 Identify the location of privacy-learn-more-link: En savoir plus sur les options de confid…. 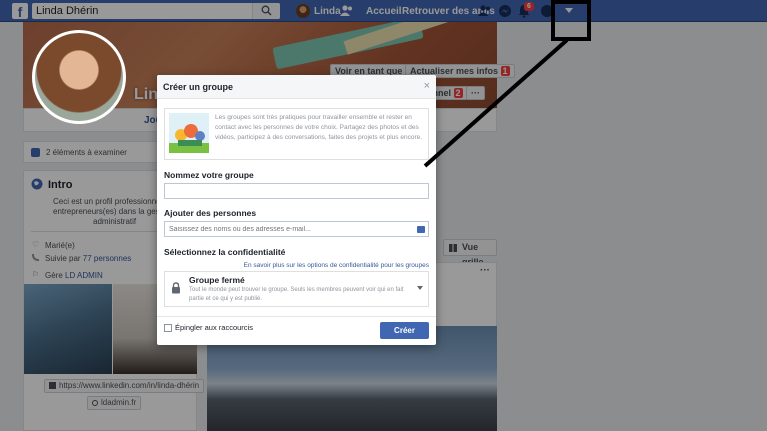
(336, 265).